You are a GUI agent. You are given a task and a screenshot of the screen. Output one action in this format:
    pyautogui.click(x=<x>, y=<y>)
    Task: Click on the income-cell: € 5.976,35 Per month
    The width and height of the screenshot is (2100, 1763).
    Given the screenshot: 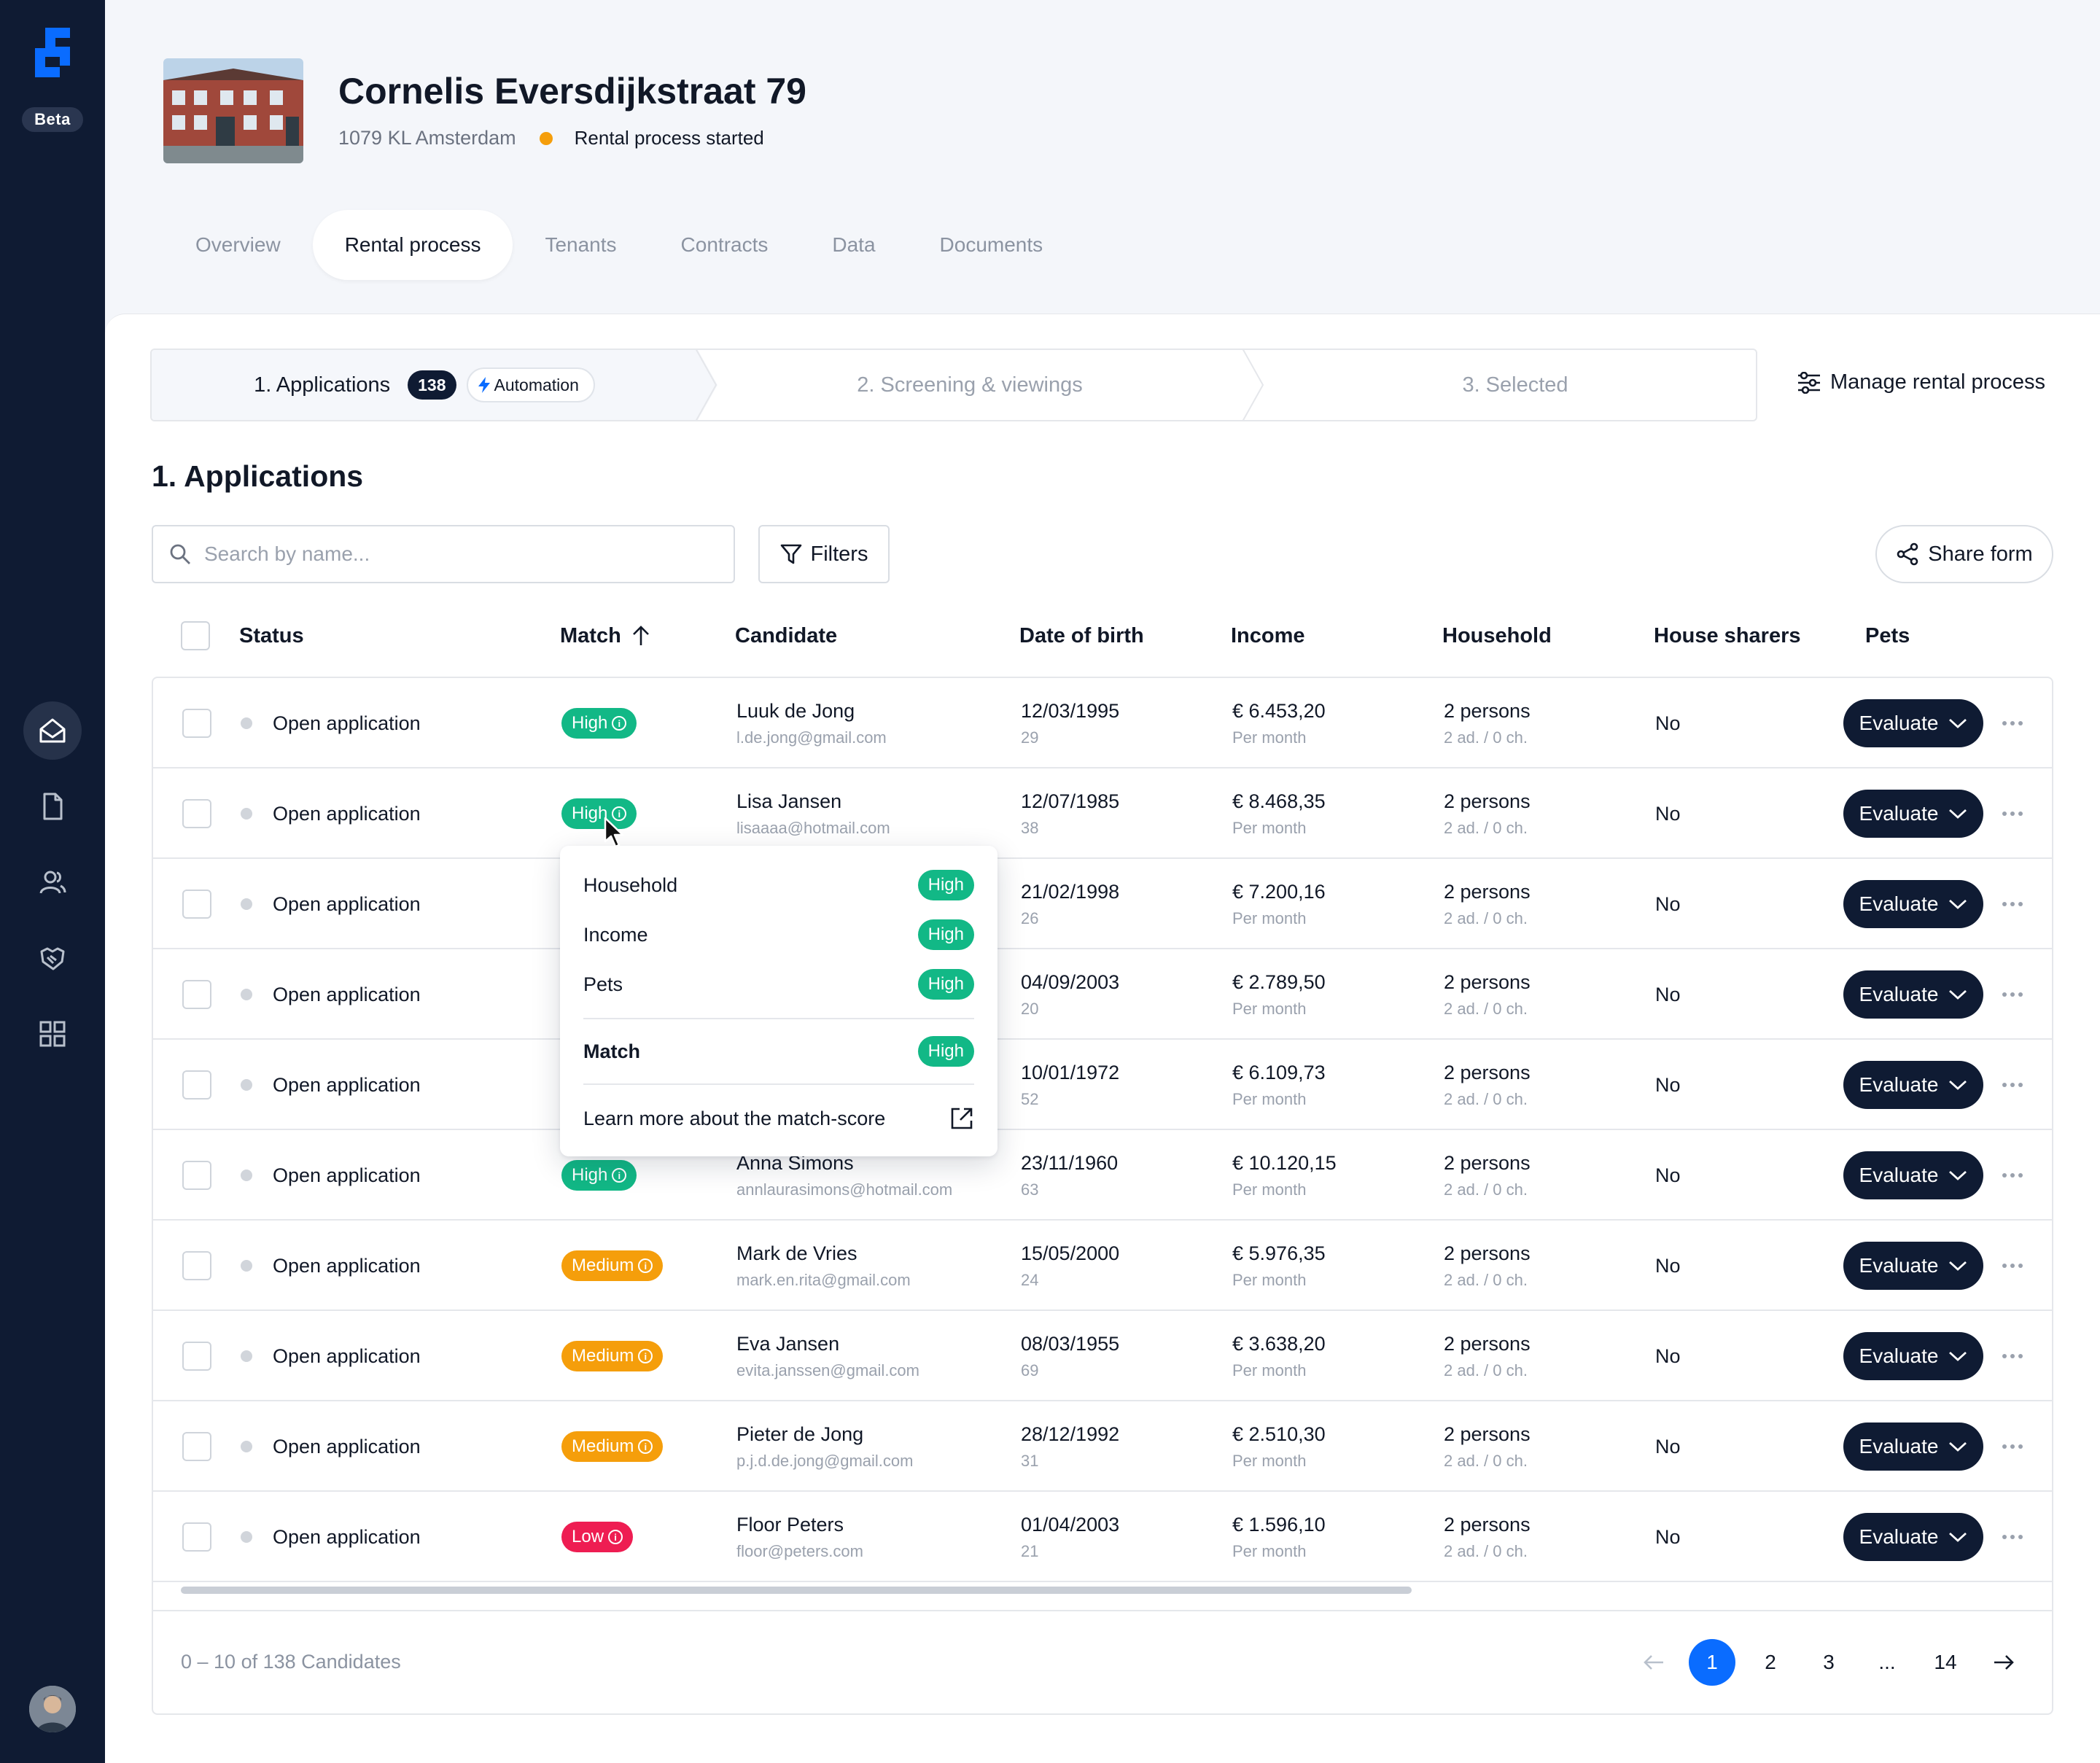 What is the action you would take?
    pyautogui.click(x=1279, y=1266)
    